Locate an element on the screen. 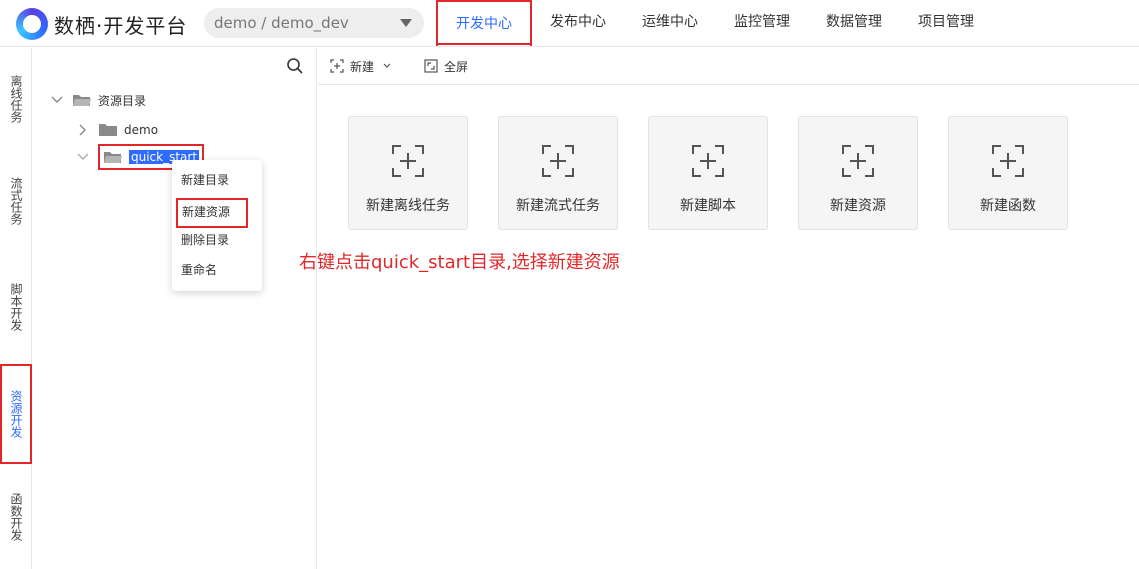 This screenshot has width=1139, height=569. main-toolbar: 新建 全屏 is located at coordinates (728, 66).